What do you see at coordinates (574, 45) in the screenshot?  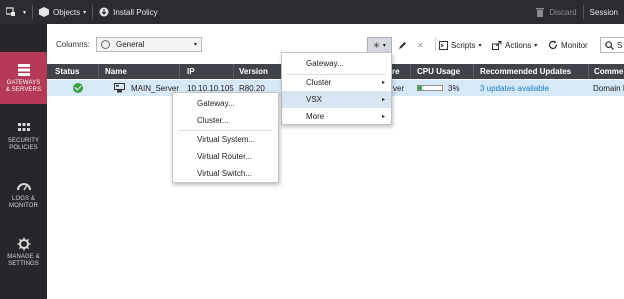 I see `monitor-label: Monitor` at bounding box center [574, 45].